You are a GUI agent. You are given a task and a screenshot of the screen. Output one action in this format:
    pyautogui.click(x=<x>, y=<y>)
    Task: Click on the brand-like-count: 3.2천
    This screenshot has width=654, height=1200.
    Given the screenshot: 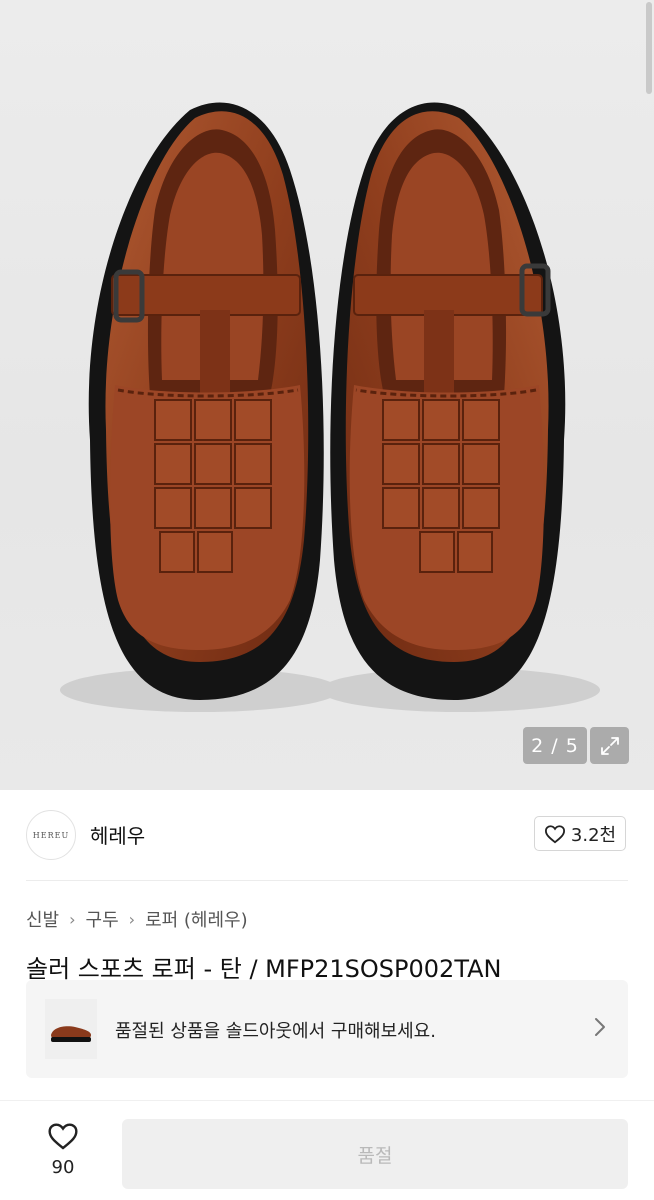 What is the action you would take?
    pyautogui.click(x=593, y=835)
    